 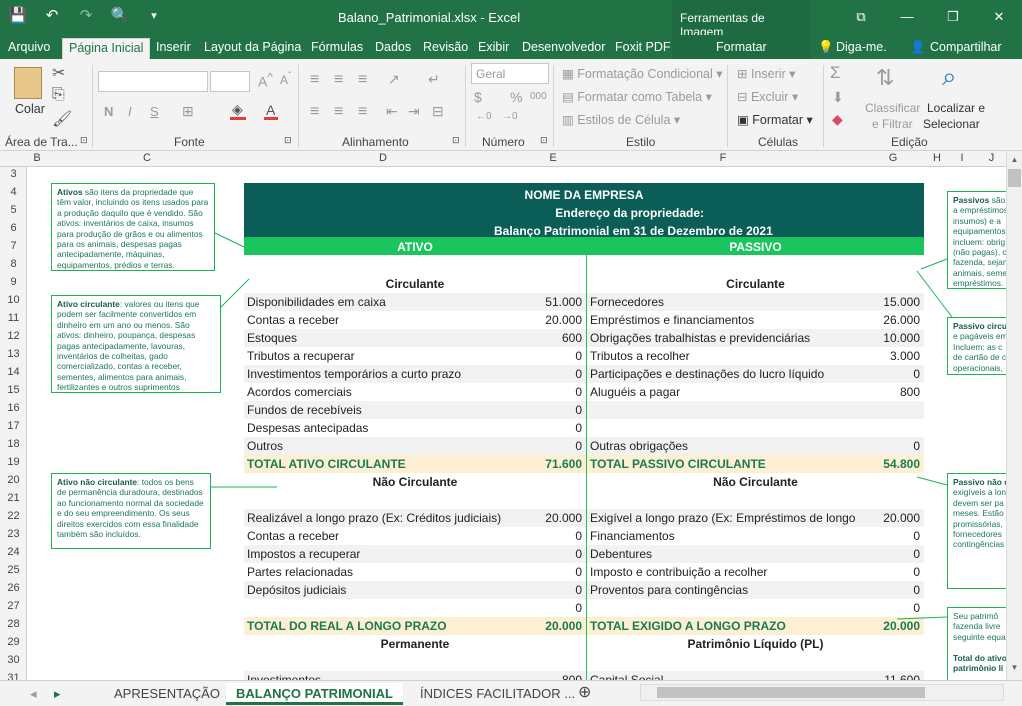 I want to click on delete-cells-button: ⊟ Excluir ▾, so click(x=767, y=96).